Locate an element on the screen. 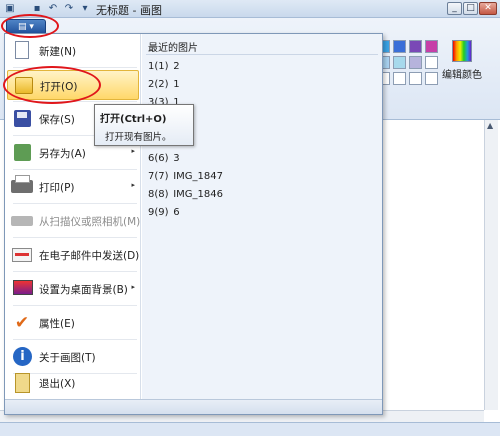 The height and width of the screenshot is (436, 500). color-palette-icon is located at coordinates (462, 51).